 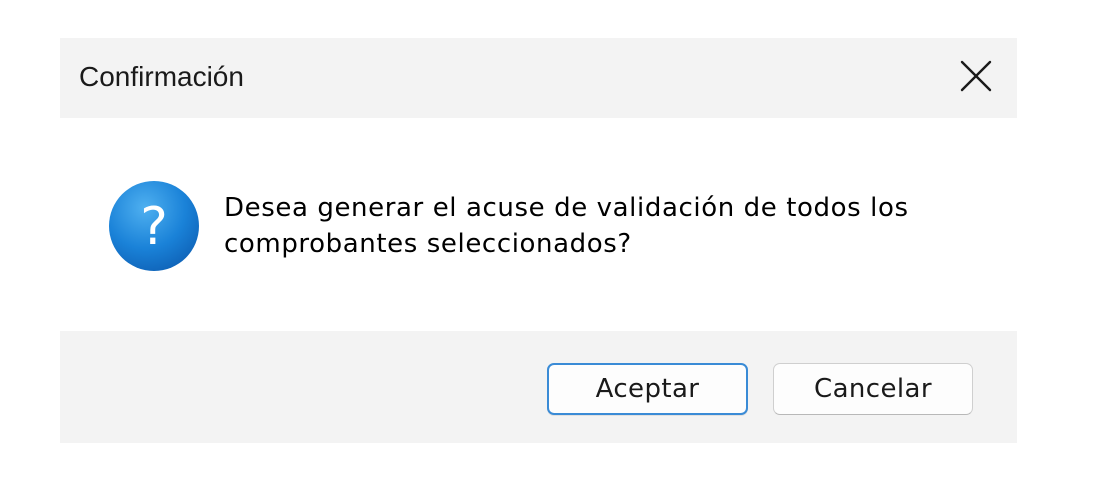 I want to click on dialog-title: Confirmación, so click(x=161, y=76).